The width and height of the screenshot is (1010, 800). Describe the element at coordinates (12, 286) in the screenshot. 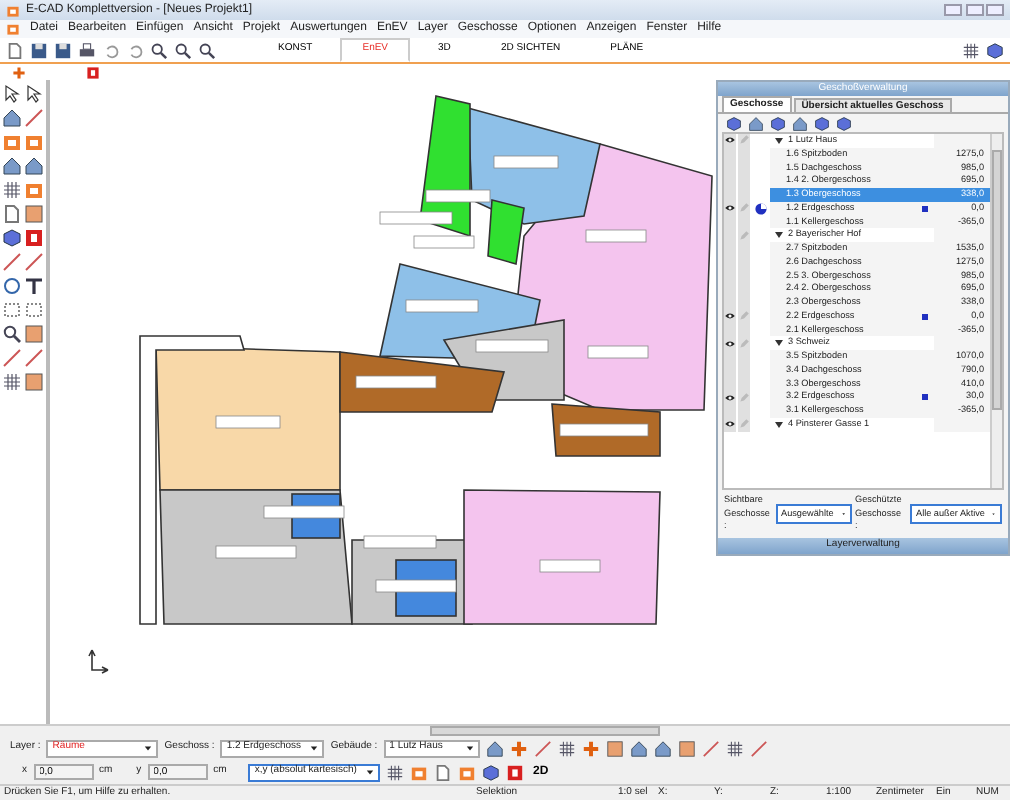

I see `circle-icon` at that location.